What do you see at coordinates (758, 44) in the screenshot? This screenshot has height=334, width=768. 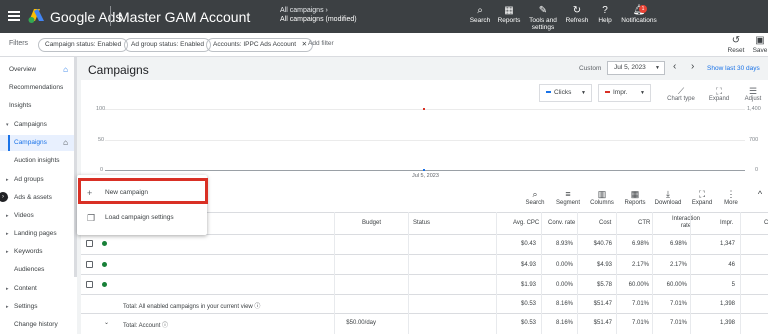 I see `save-button: ▣ Save` at bounding box center [758, 44].